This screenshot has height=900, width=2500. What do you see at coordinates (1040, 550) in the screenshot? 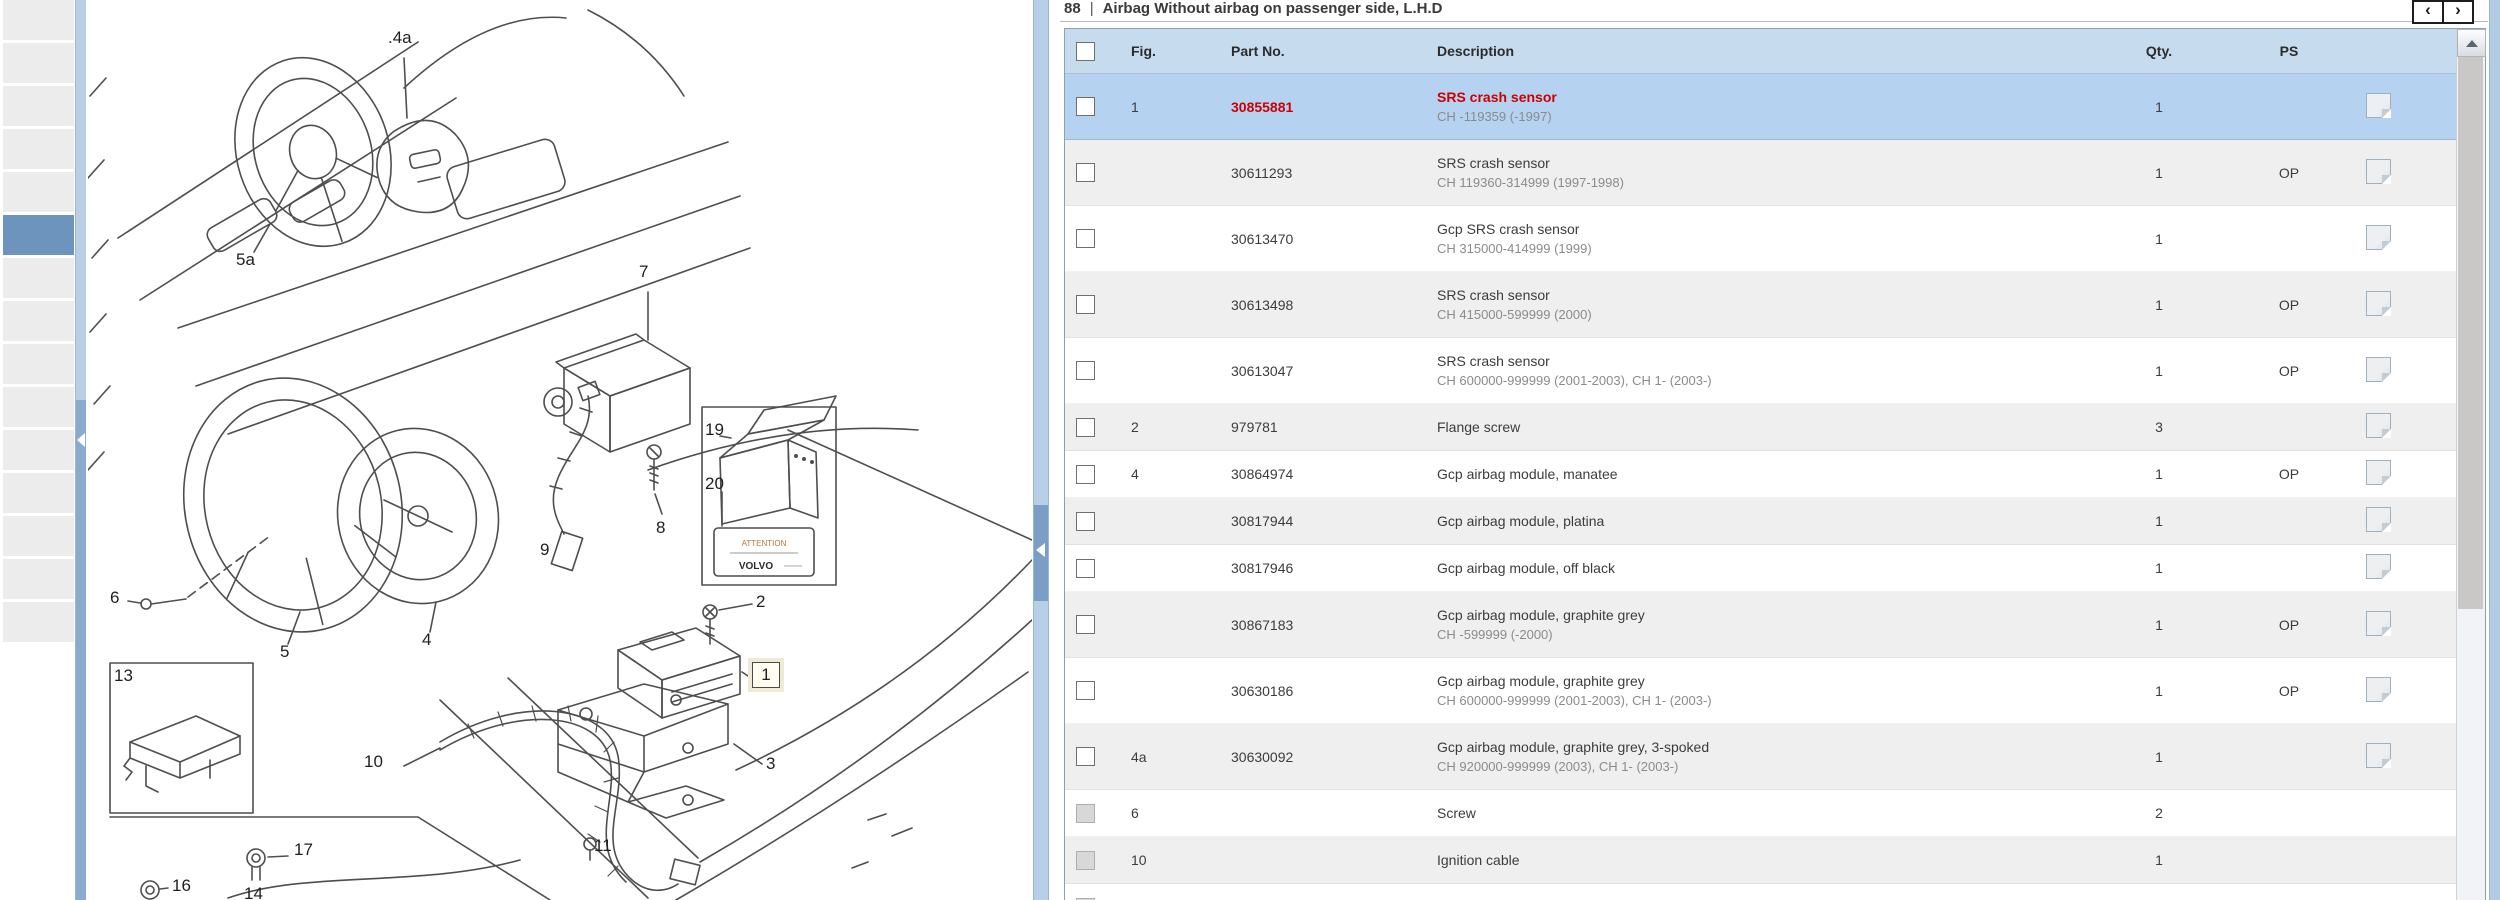
I see `panel-collapse-icon` at bounding box center [1040, 550].